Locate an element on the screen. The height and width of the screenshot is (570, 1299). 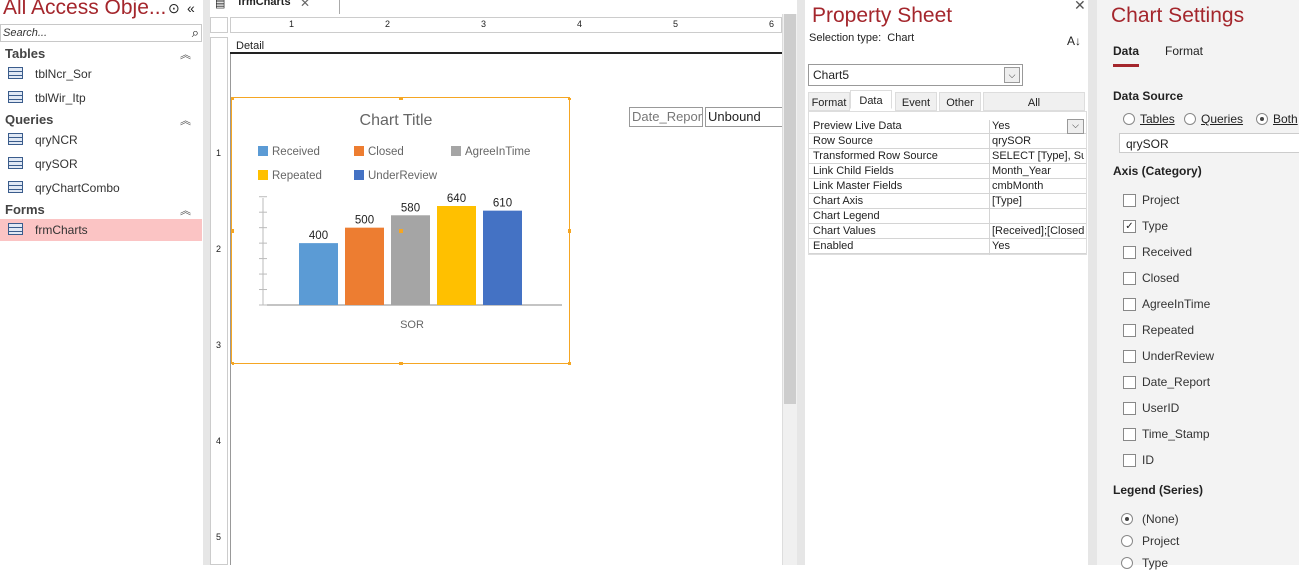
property-row: Link Child Fields Month_Year is located at coordinates (947, 172).